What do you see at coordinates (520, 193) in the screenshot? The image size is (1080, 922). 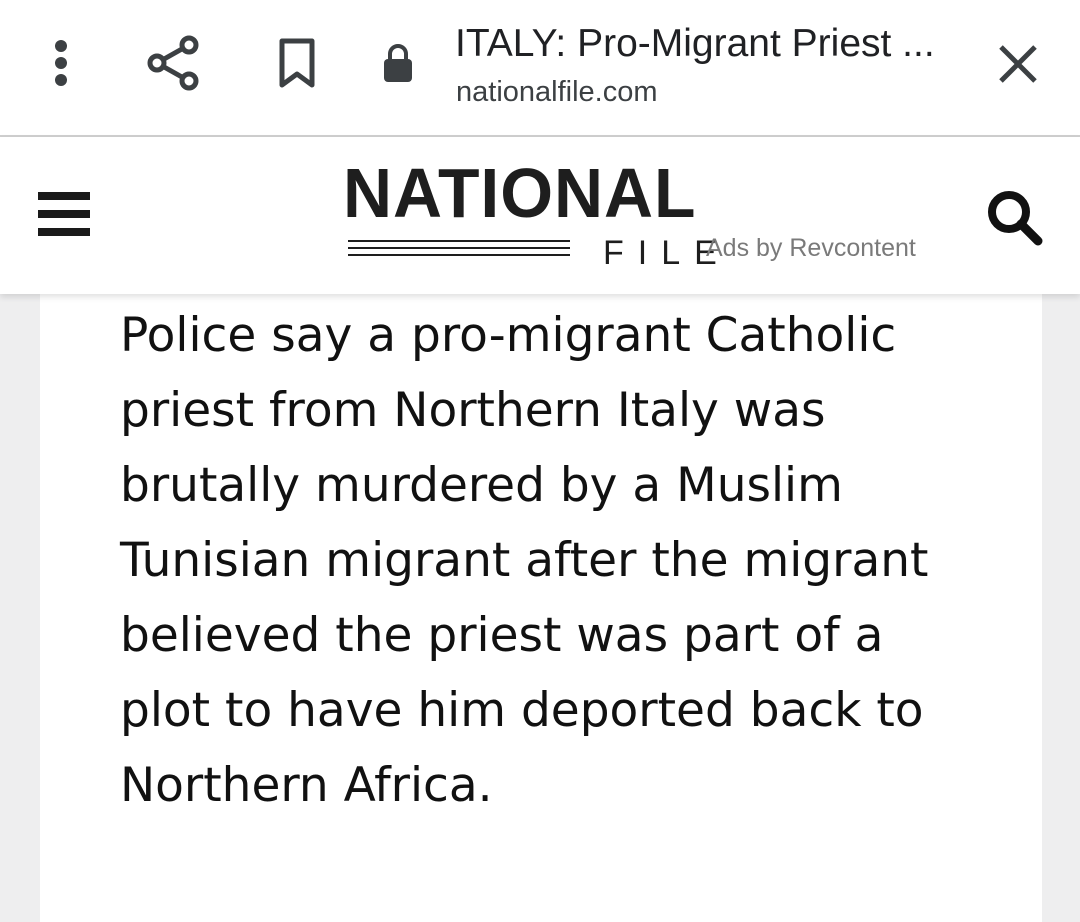 I see `logo-wordmark: NATIONAL` at bounding box center [520, 193].